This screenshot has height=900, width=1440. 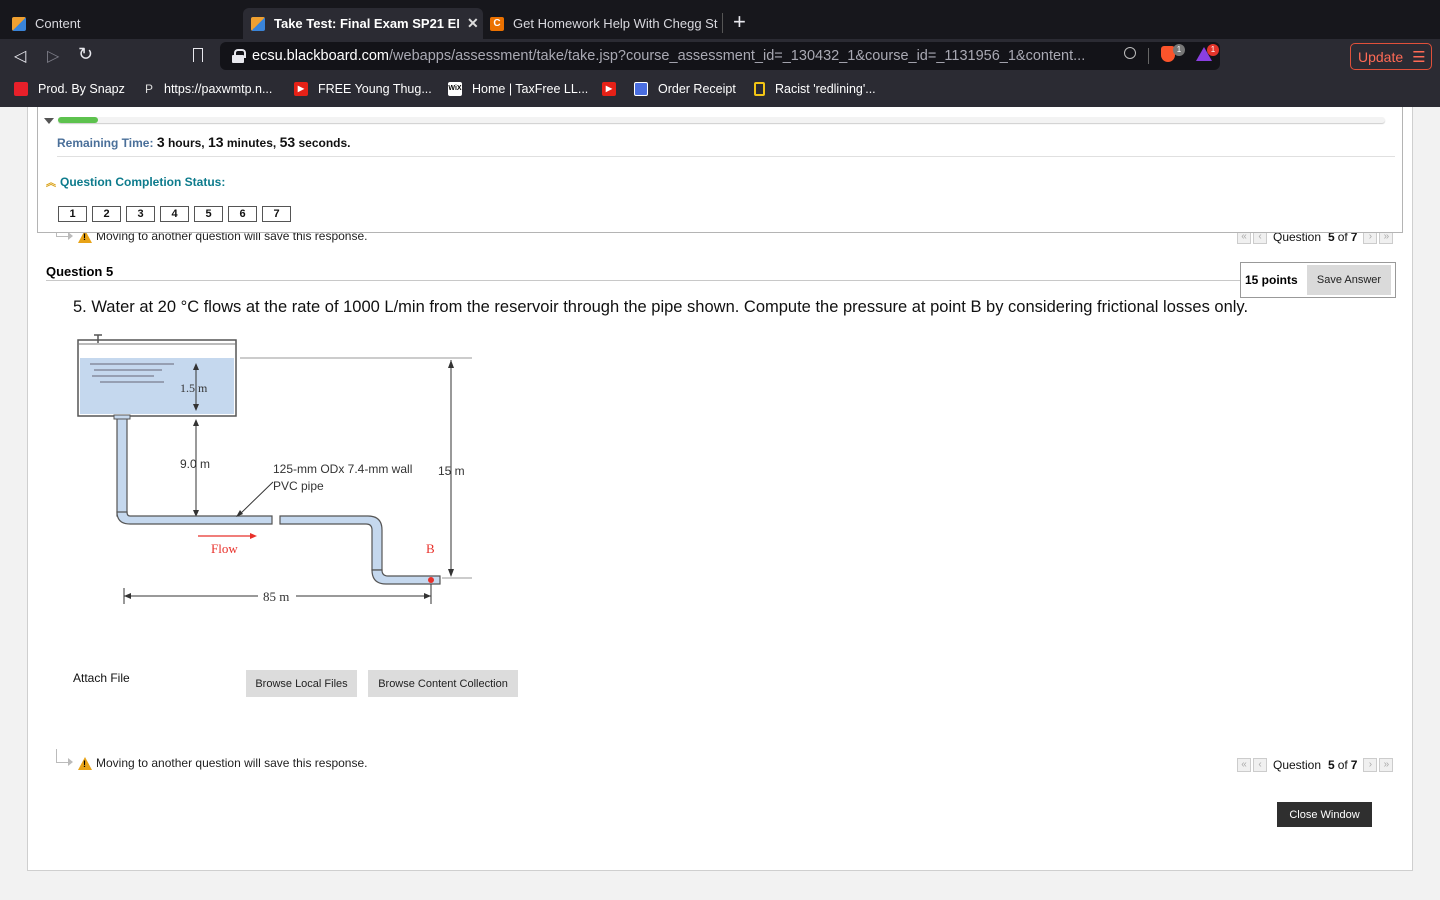 I want to click on completion-status: ︽ Question Completion Status:, so click(x=135, y=181).